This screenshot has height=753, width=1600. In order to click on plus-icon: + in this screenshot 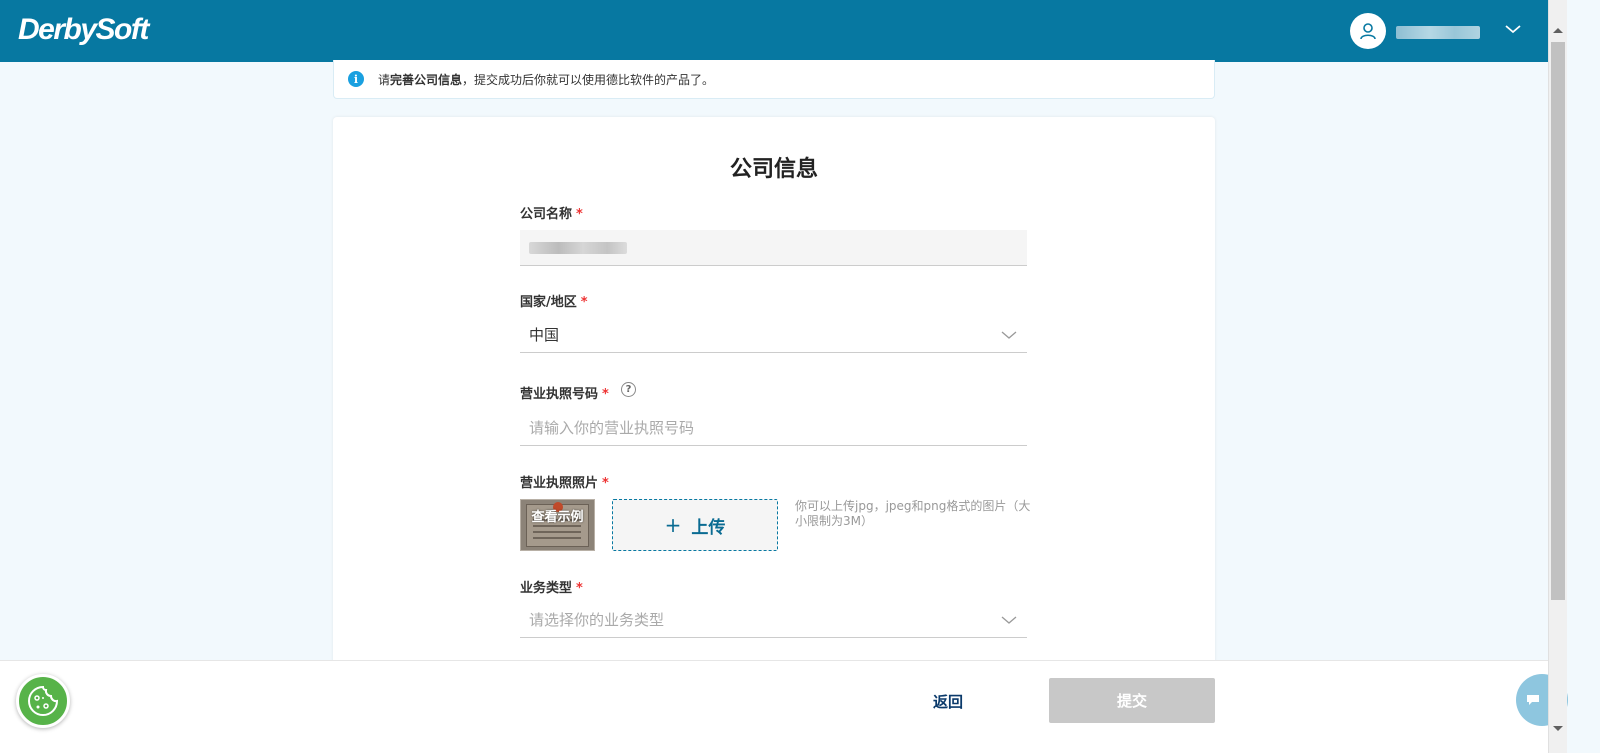, I will do `click(673, 525)`.